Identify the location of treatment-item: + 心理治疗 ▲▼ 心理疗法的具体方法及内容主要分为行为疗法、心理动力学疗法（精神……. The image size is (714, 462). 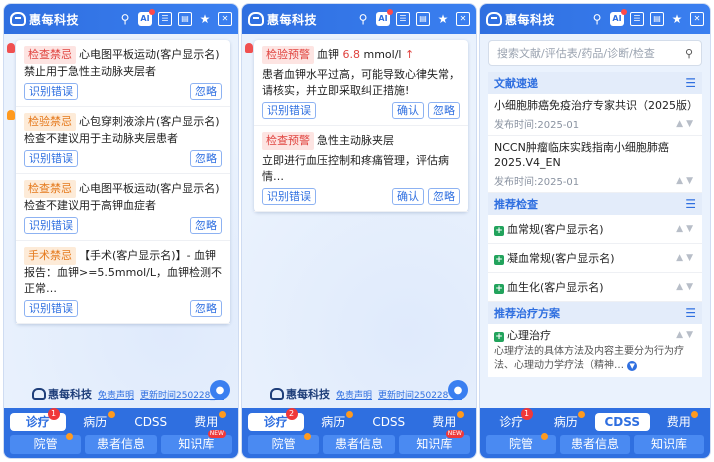
(595, 350).